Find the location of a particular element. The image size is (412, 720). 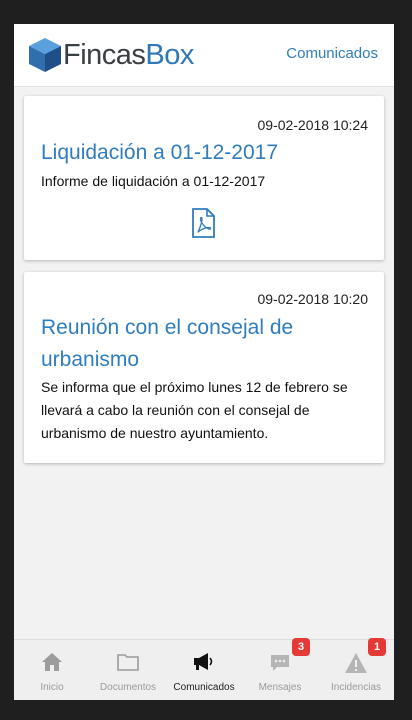

tab-documentos: Documentos is located at coordinates (128, 670).